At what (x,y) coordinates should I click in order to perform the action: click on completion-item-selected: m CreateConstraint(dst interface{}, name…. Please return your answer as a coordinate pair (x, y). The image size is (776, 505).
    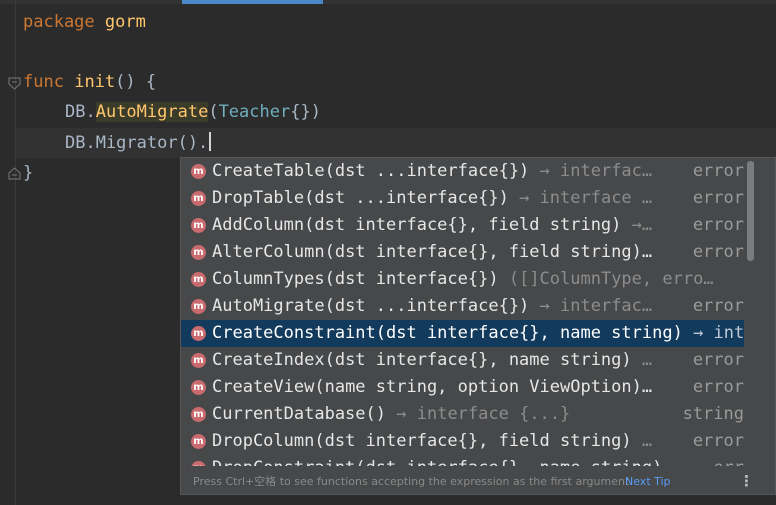
    Looking at the image, I should click on (462, 333).